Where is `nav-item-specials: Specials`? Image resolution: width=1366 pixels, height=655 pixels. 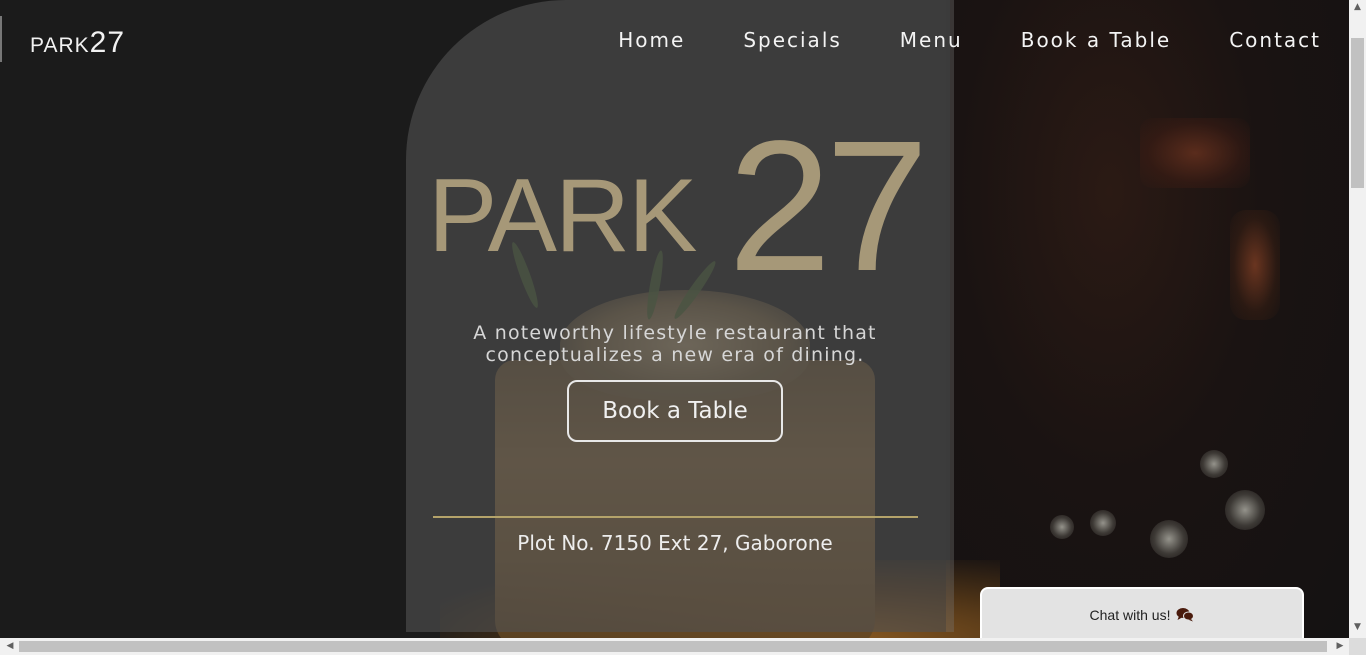
nav-item-specials: Specials is located at coordinates (792, 40).